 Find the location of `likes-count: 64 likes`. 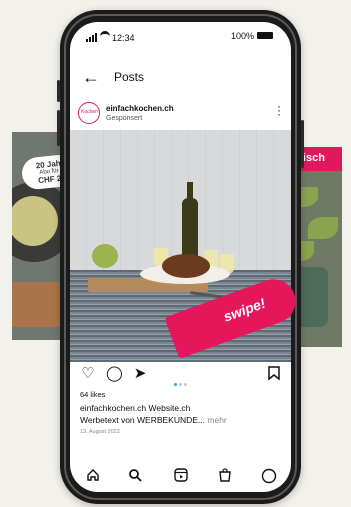

likes-count: 64 likes is located at coordinates (92, 394).